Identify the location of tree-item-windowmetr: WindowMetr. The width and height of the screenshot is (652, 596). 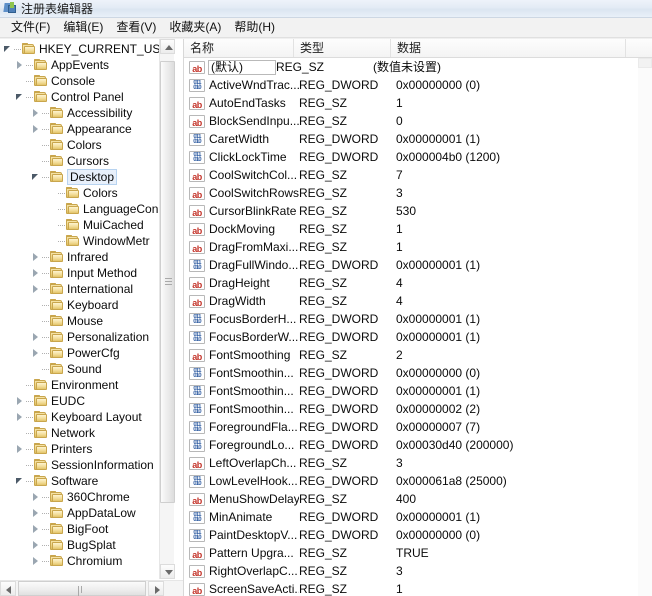
(84, 241).